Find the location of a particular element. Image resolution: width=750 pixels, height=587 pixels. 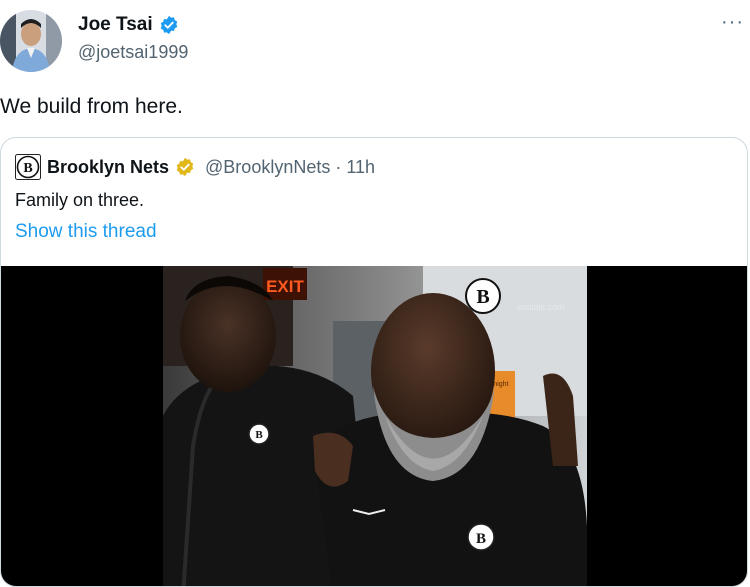

author-block: Joe Tsai @joetsai1999 is located at coordinates (133, 38).